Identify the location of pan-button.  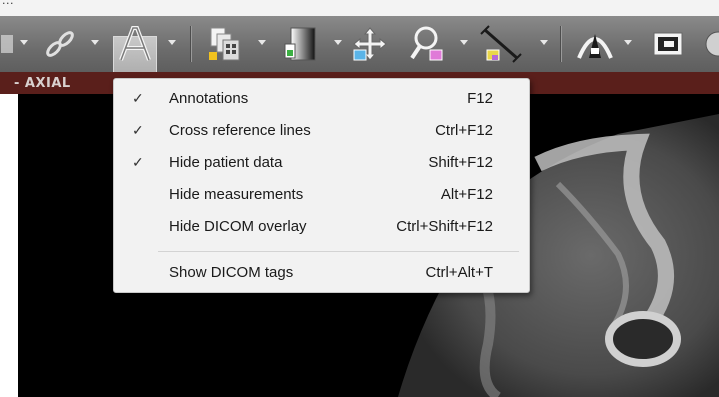
(370, 44).